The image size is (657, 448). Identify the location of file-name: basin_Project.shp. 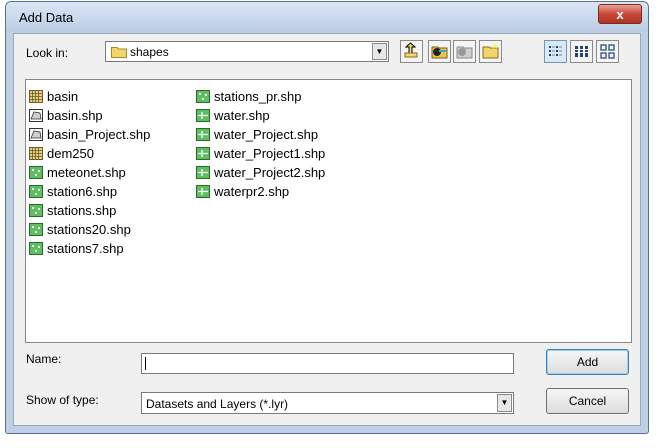
(99, 134).